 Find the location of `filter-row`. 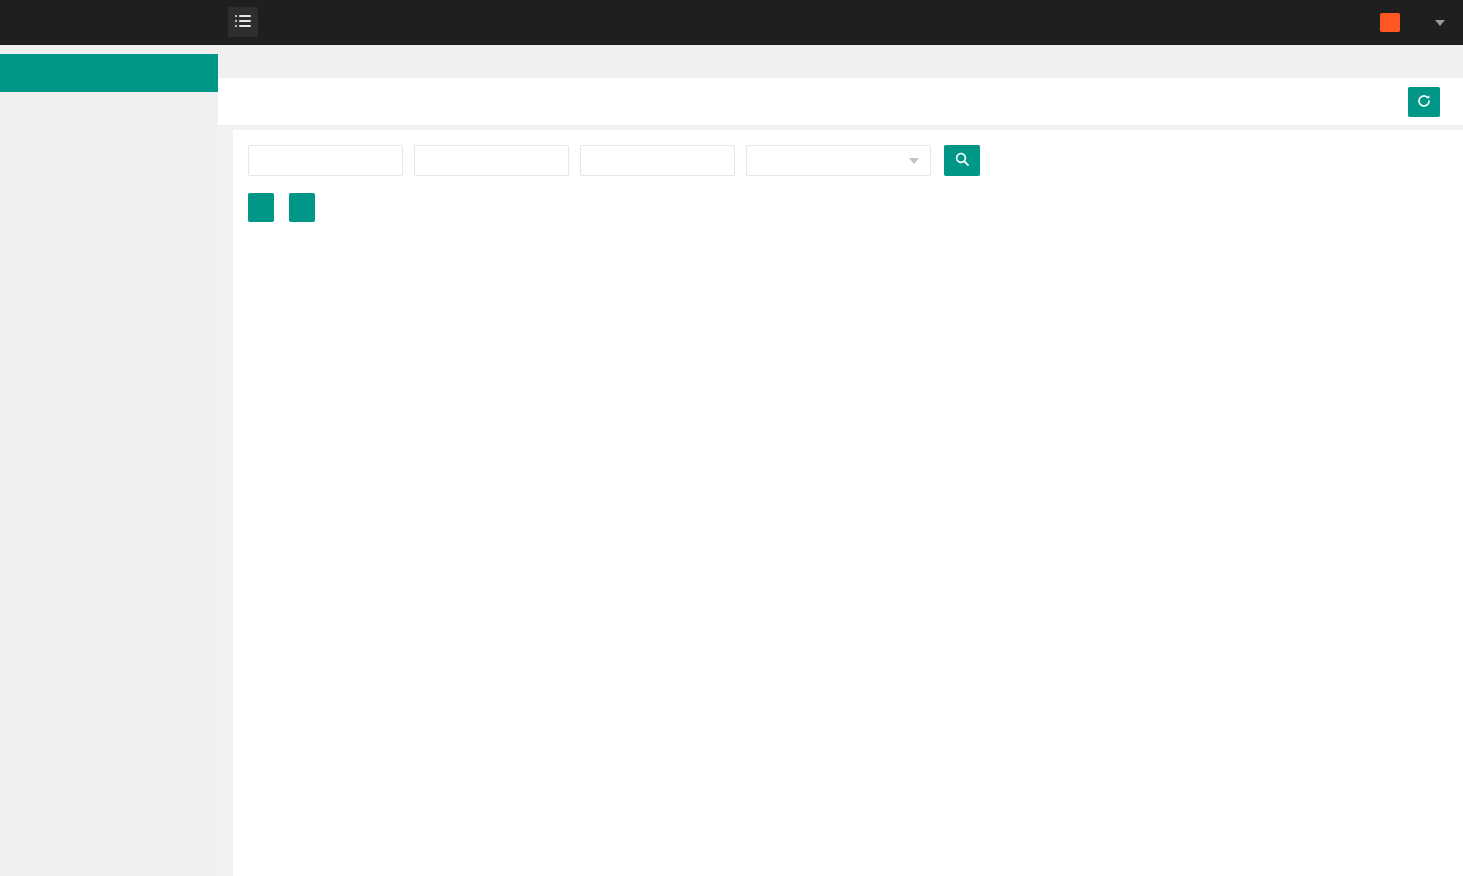

filter-row is located at coordinates (855, 160).